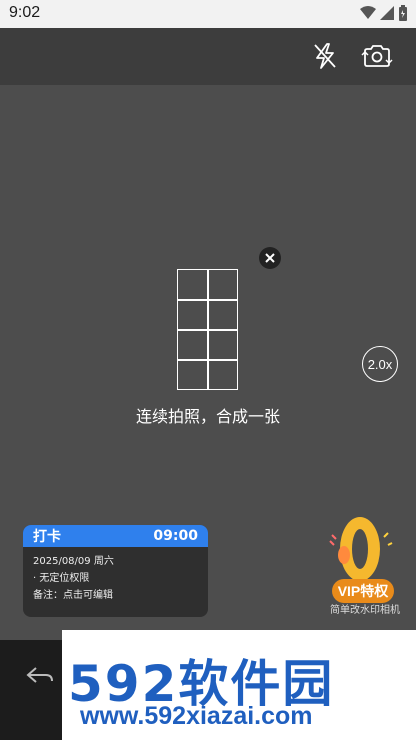 The width and height of the screenshot is (416, 740). I want to click on card-title: 打卡, so click(47, 537).